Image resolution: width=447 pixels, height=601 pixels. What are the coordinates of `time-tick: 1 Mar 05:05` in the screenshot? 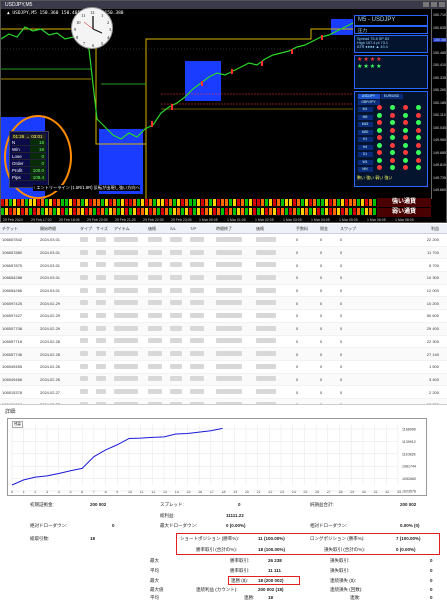 It's located at (348, 220).